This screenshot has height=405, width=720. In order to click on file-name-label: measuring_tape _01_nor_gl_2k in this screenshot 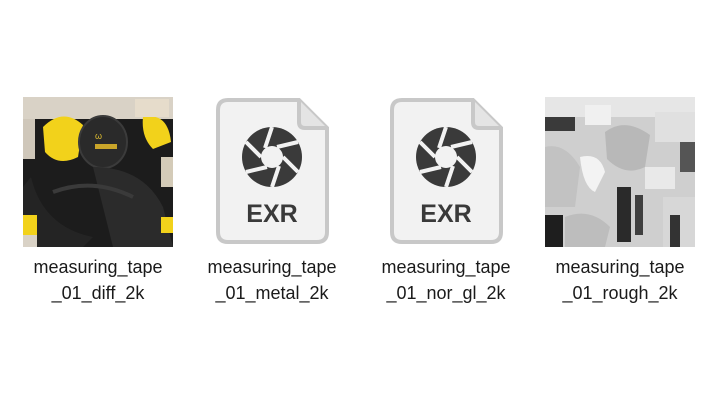, I will do `click(446, 280)`.